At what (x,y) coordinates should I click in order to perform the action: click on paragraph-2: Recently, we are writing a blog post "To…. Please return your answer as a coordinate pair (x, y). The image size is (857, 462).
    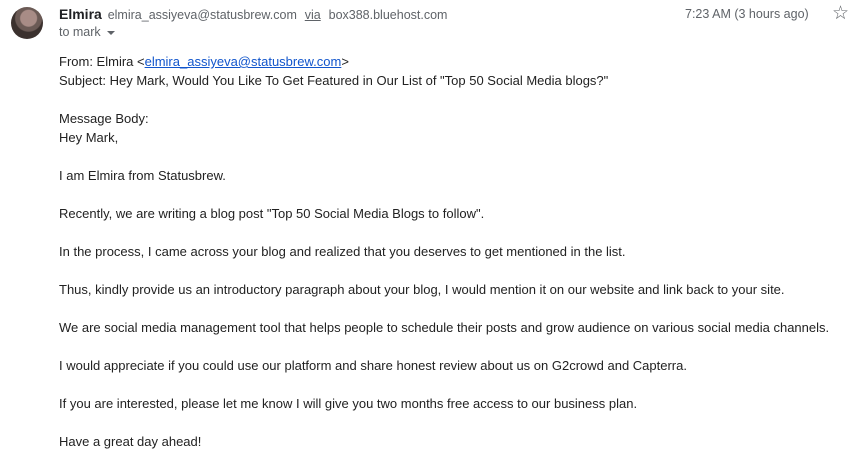
    Looking at the image, I should click on (272, 213).